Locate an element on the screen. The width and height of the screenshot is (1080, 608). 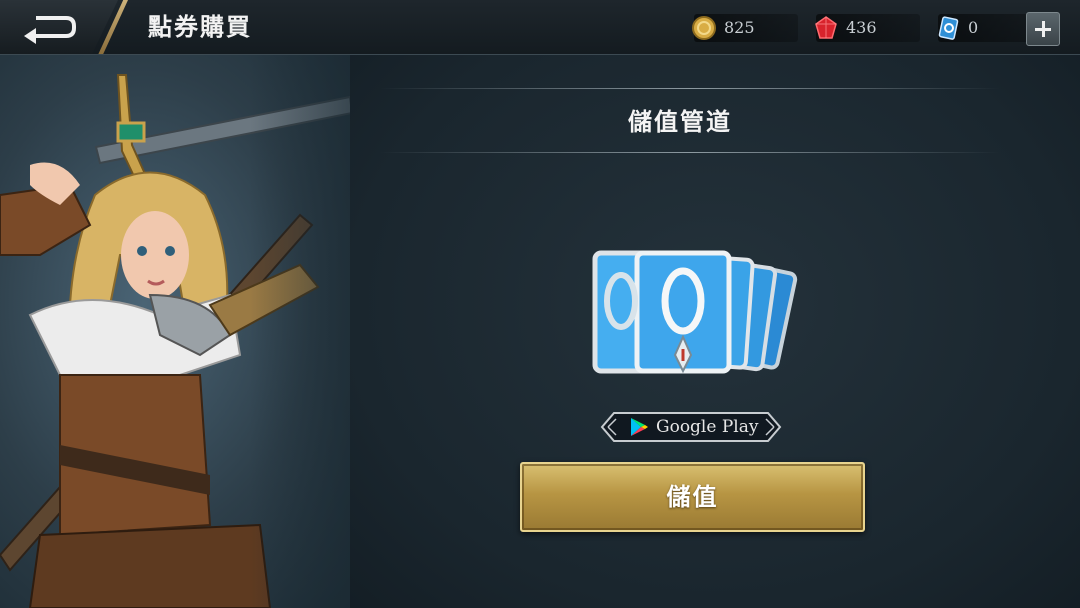
add-currency-button is located at coordinates (1043, 29).